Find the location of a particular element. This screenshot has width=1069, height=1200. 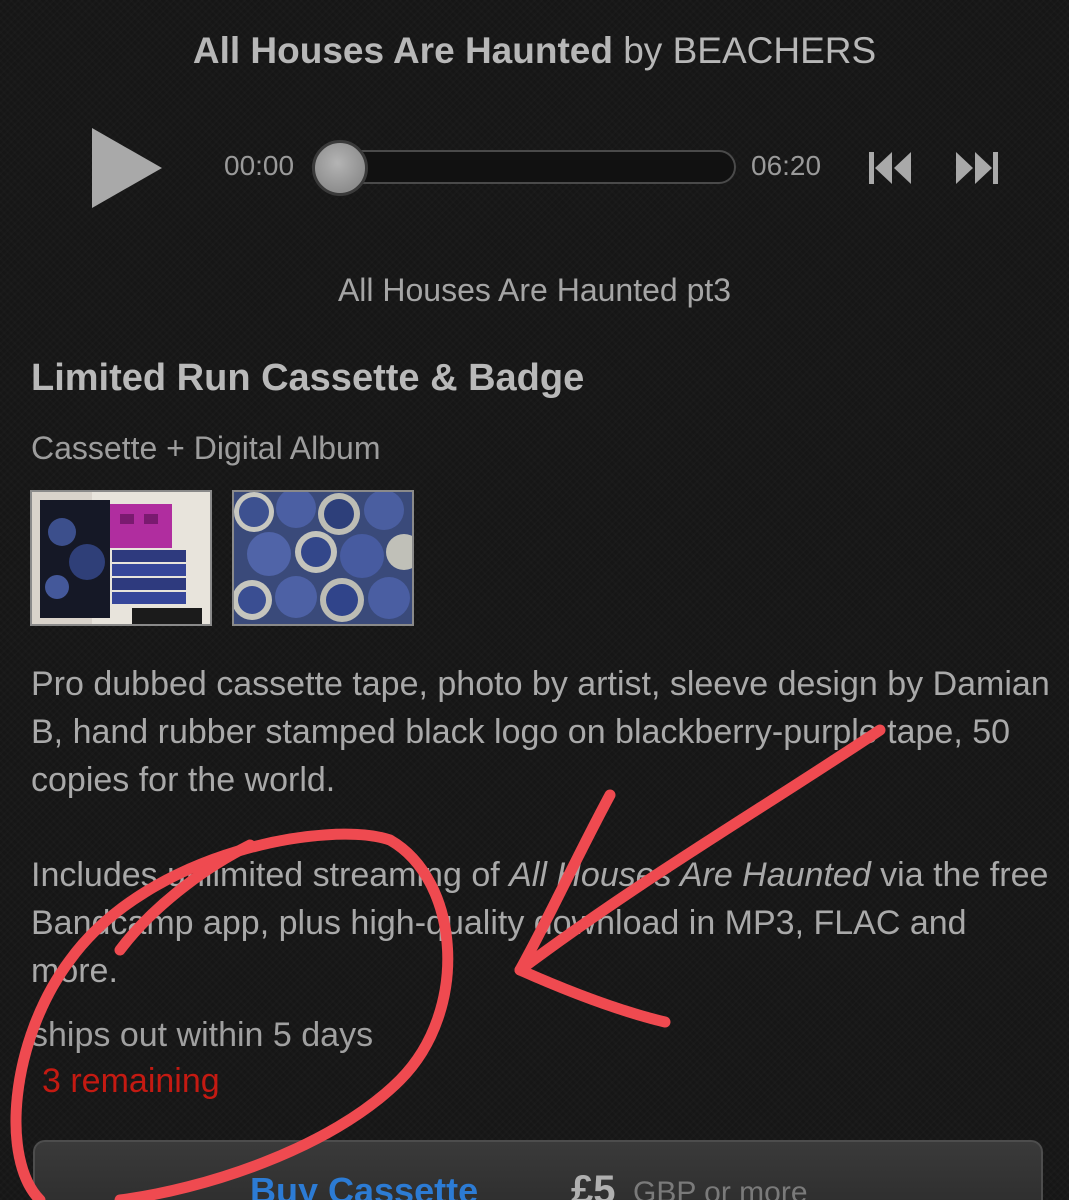

previous-track-icon is located at coordinates (891, 168).